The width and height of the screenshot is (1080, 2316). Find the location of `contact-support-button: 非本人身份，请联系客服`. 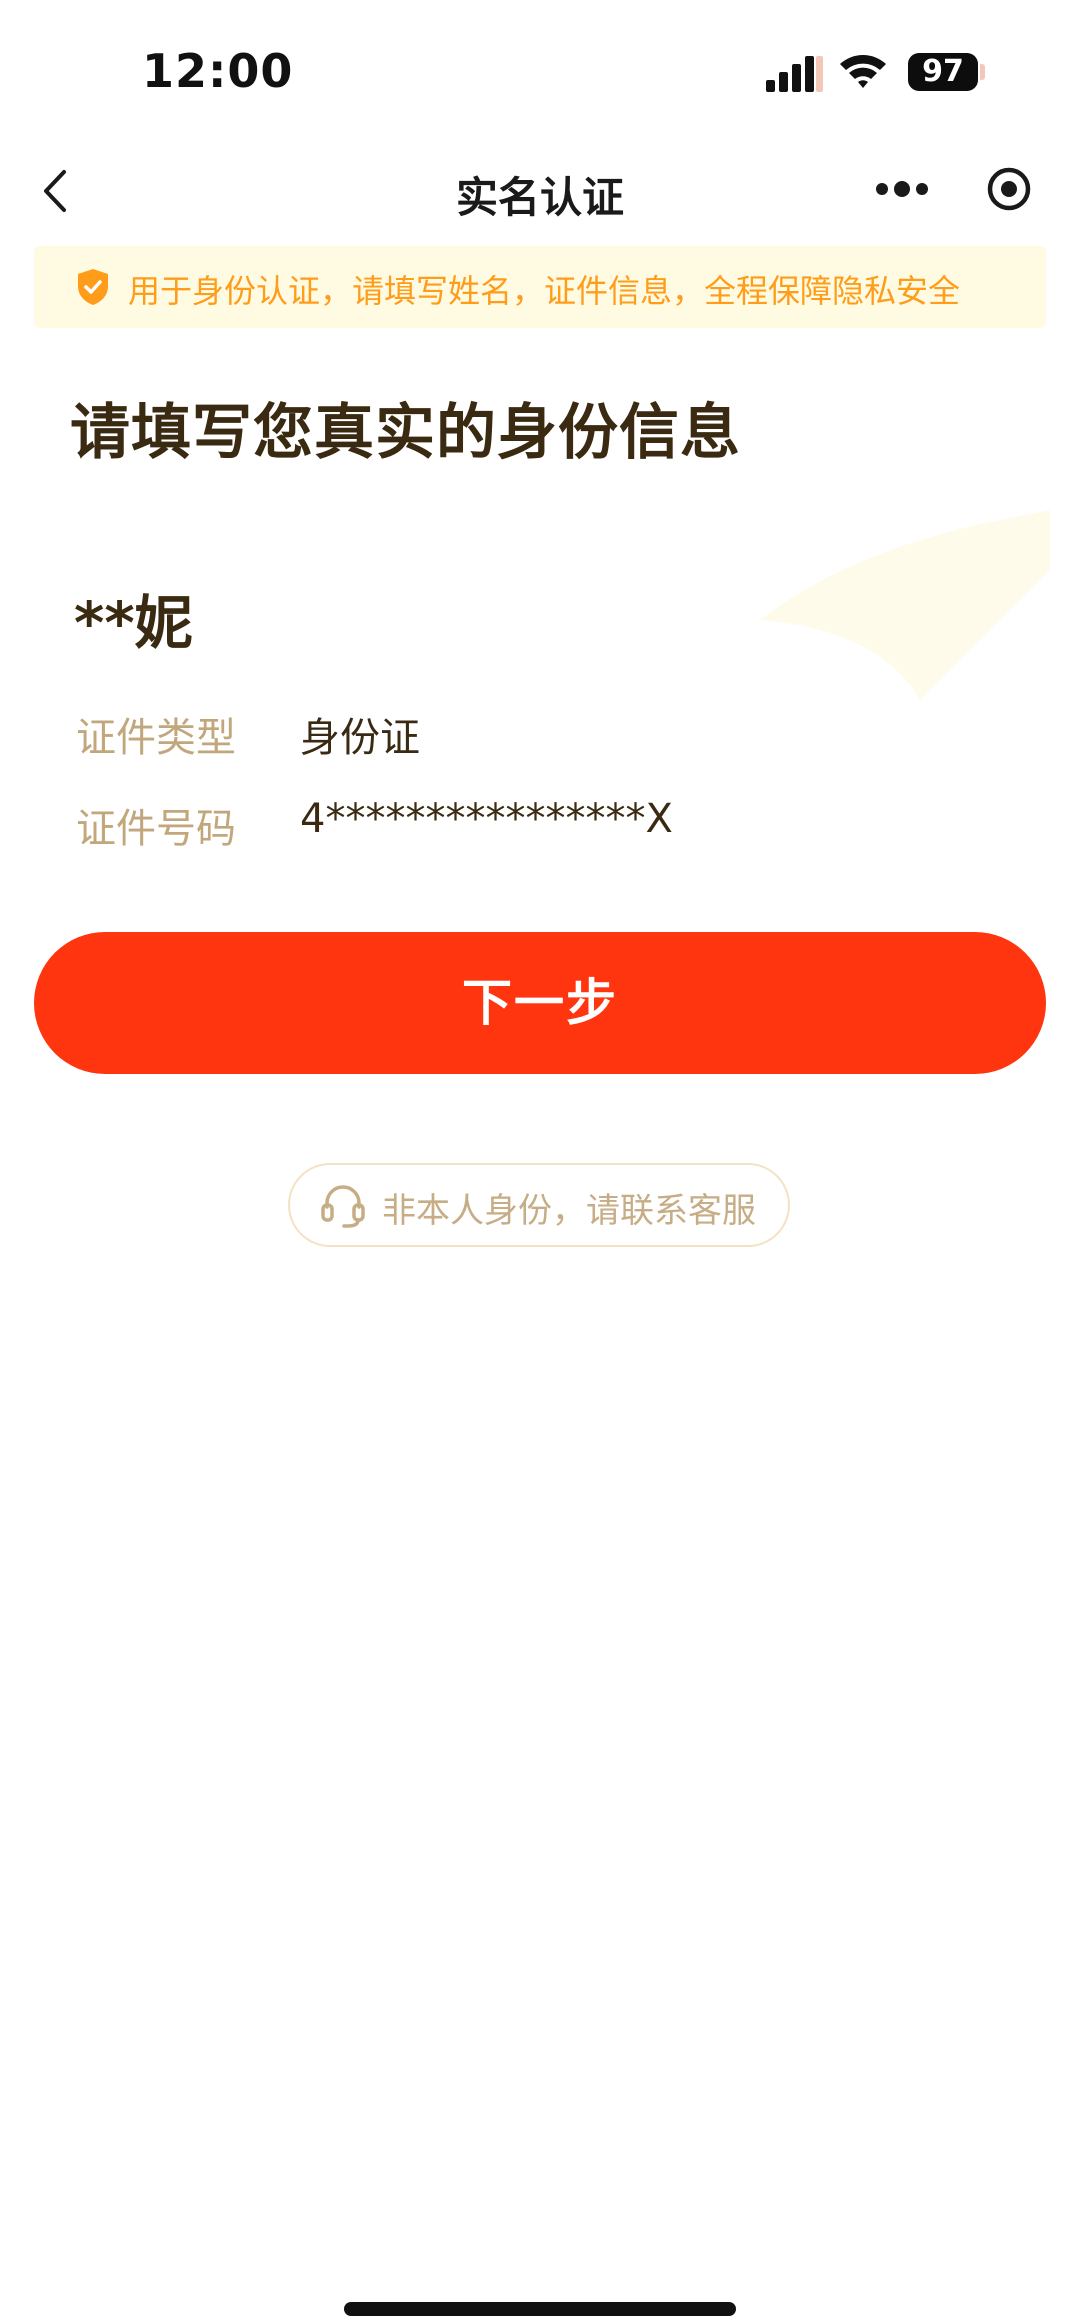

contact-support-button: 非本人身份，请联系客服 is located at coordinates (539, 1205).